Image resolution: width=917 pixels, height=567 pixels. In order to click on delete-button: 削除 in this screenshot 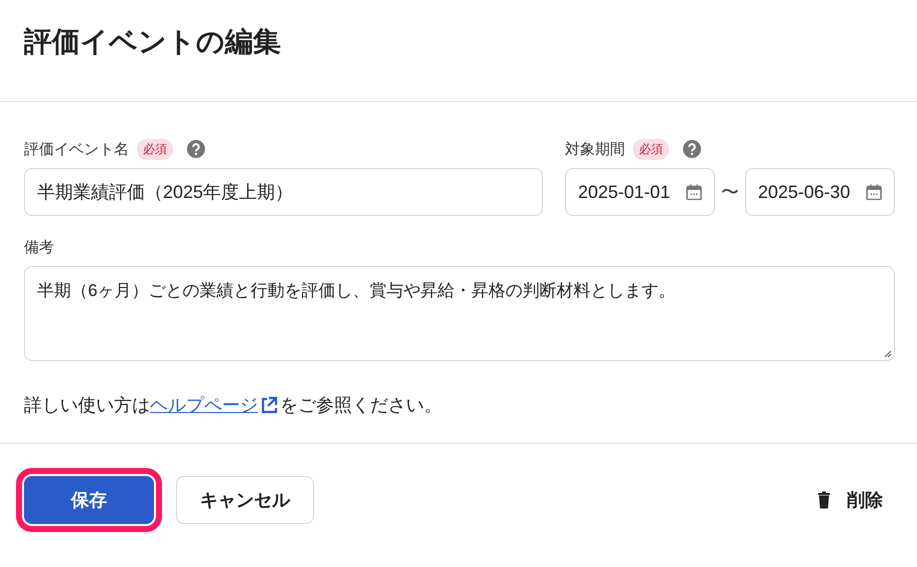, I will do `click(850, 500)`.